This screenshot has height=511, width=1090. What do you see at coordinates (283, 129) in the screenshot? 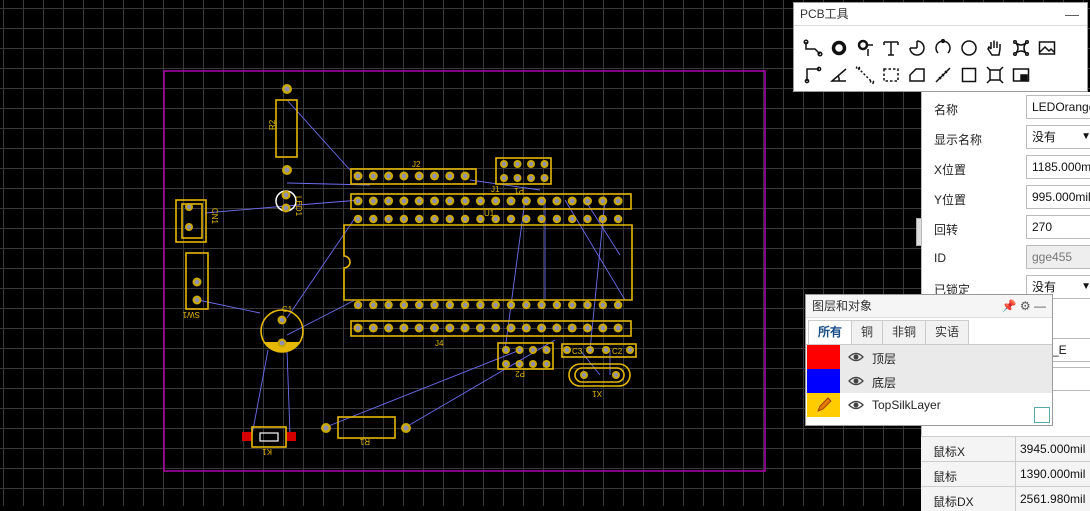
I see `component-r2: R2` at bounding box center [283, 129].